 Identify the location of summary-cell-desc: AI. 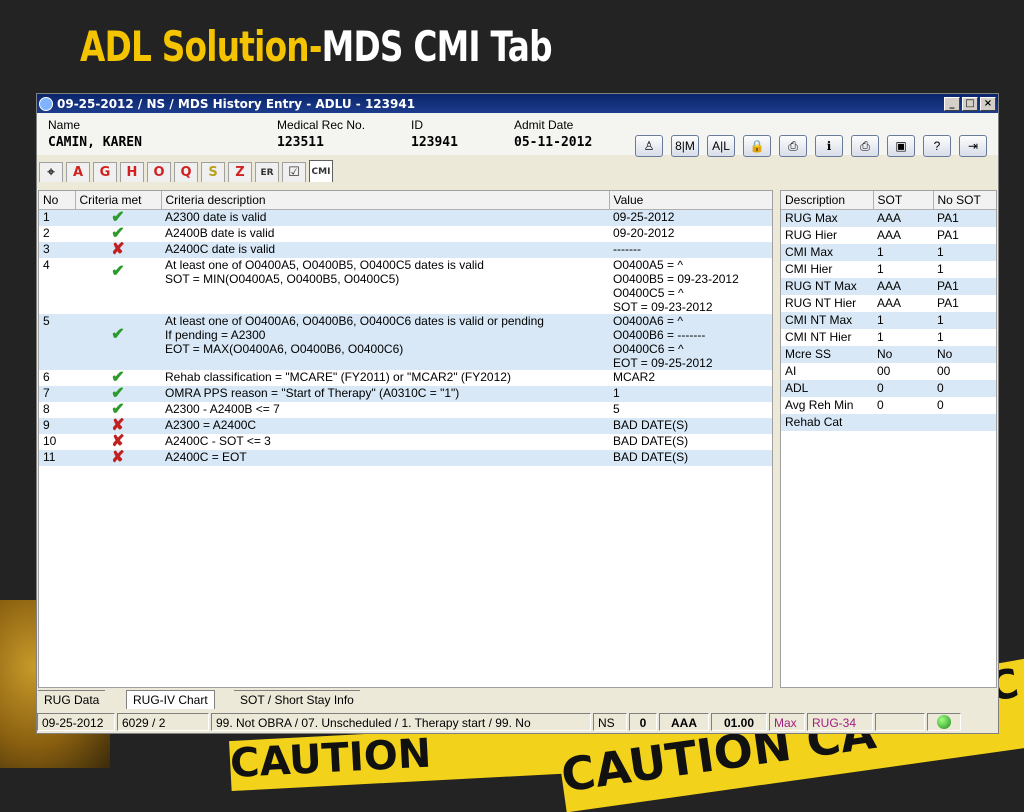
(791, 371).